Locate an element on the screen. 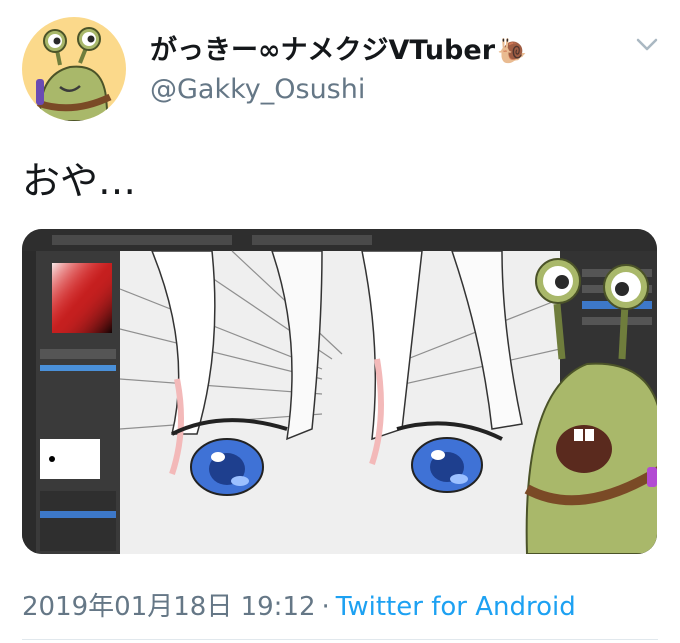 This screenshot has height=643, width=680. tweet-meta: 2019年01月18日 19:12 · Twitter for Android is located at coordinates (299, 604).